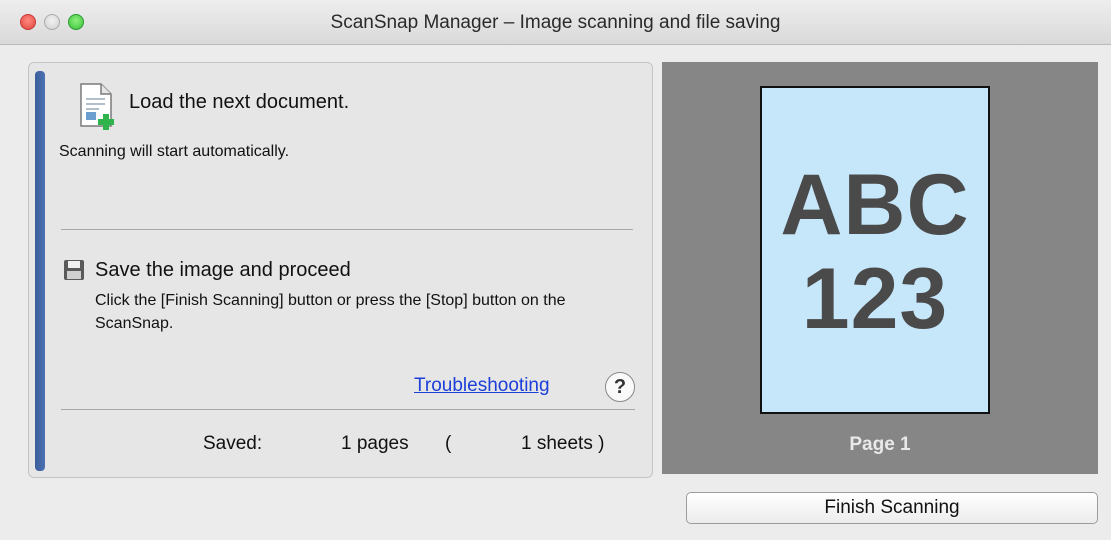 Image resolution: width=1111 pixels, height=540 pixels. What do you see at coordinates (347, 229) in the screenshot?
I see `step-divider` at bounding box center [347, 229].